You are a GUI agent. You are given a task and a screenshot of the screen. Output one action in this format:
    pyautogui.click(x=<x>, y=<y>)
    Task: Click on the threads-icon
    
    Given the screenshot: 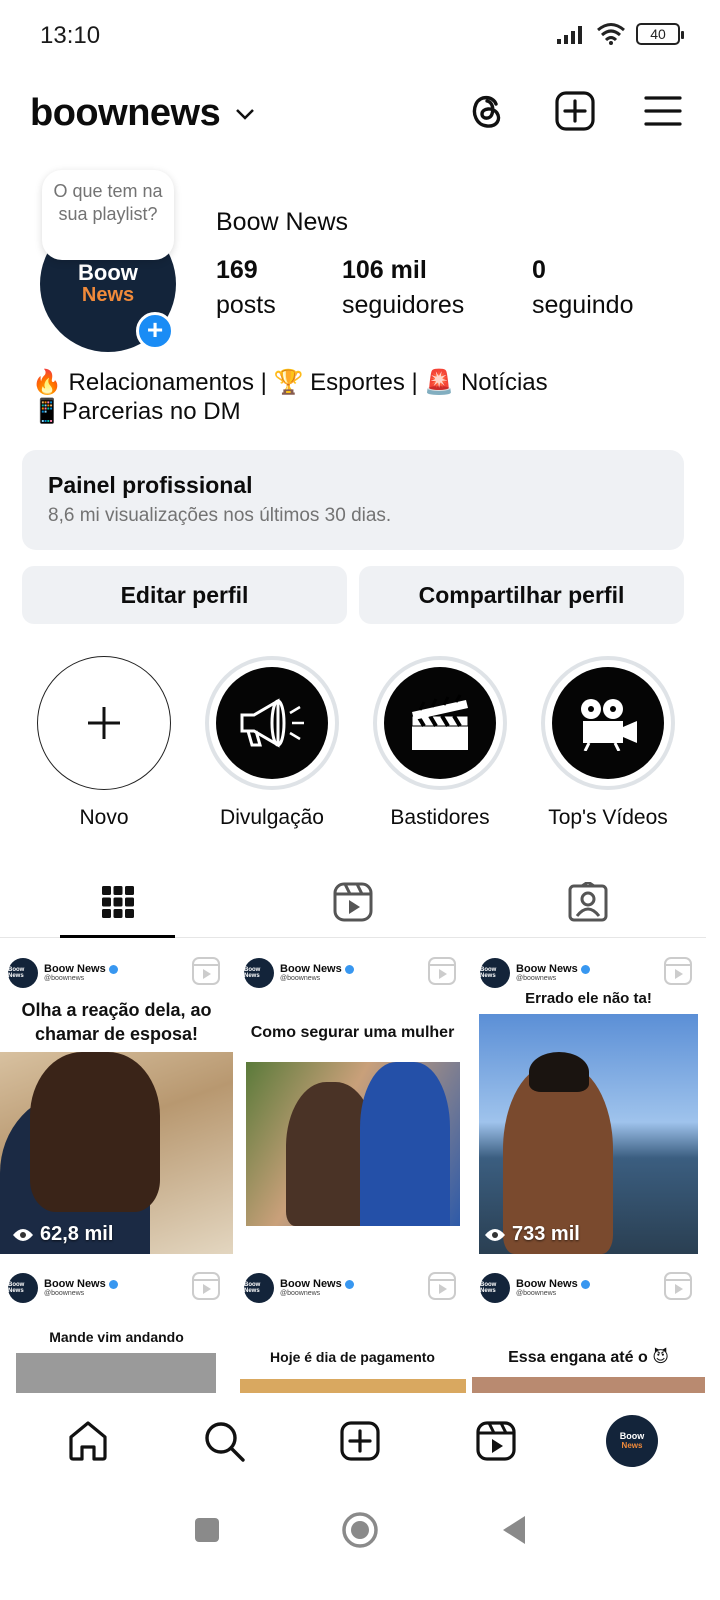 What is the action you would take?
    pyautogui.click(x=487, y=111)
    